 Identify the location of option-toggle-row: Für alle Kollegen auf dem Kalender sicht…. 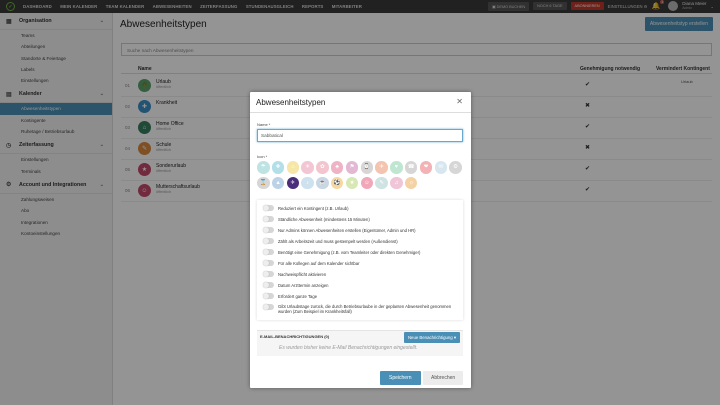
(311, 263).